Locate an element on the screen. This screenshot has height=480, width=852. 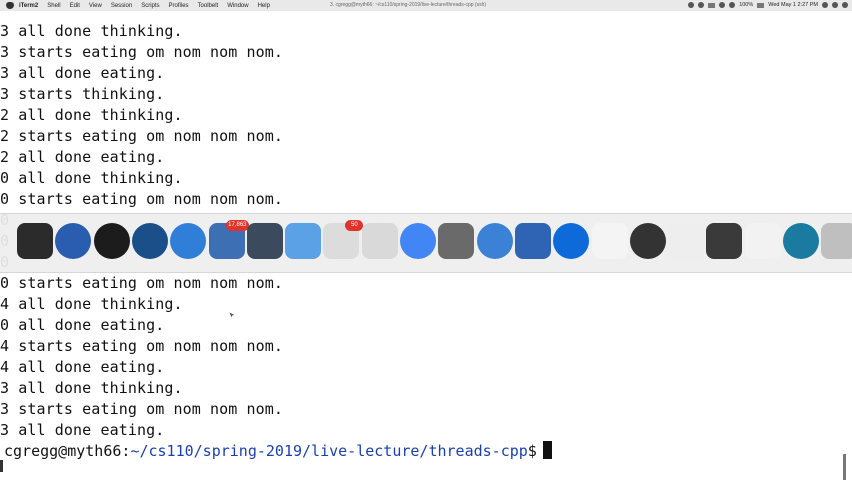
terminal-line: 0 all done eating. is located at coordinates (82, 325).